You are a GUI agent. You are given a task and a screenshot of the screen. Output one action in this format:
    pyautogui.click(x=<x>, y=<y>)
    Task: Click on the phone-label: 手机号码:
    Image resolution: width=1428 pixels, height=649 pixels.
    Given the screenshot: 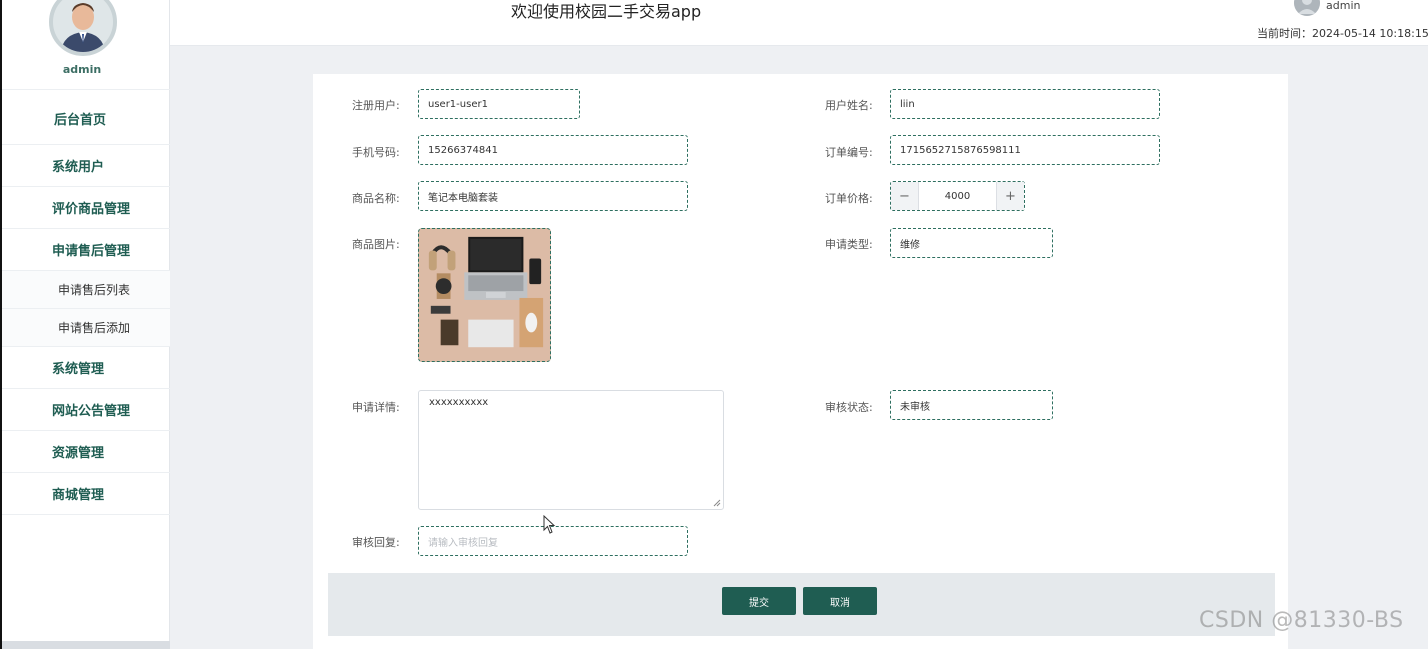 What is the action you would take?
    pyautogui.click(x=376, y=152)
    